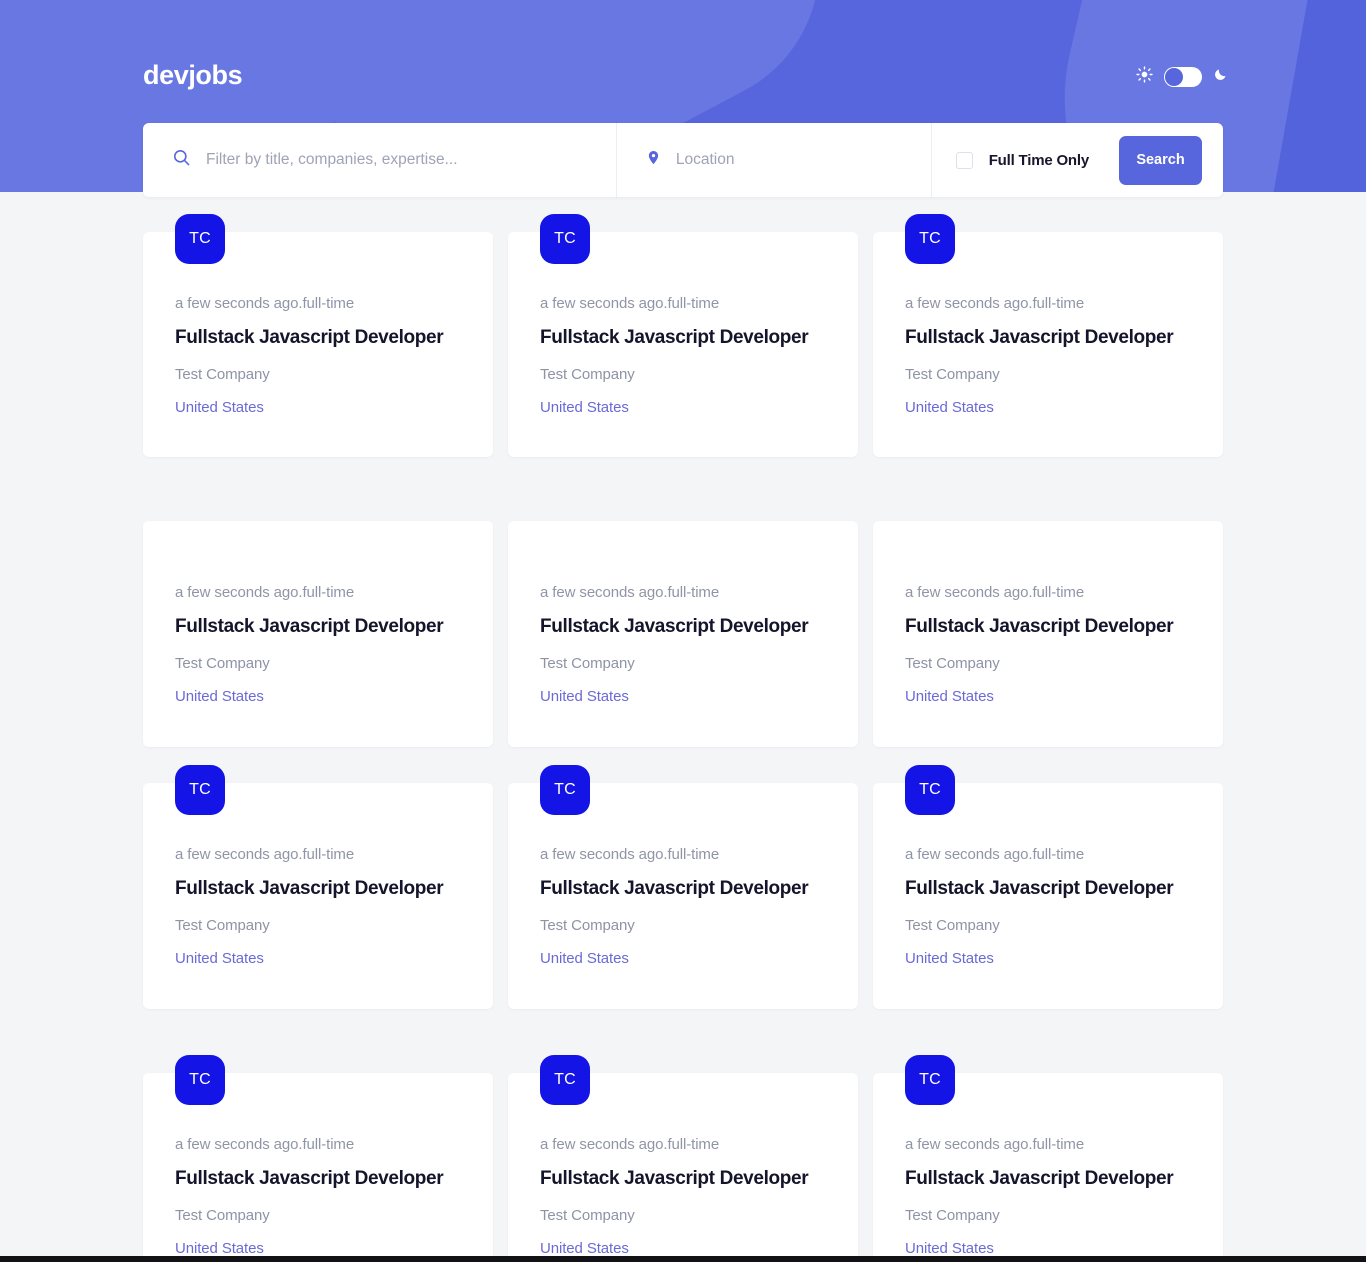 The height and width of the screenshot is (1262, 1366). I want to click on search-button: Search, so click(1160, 160).